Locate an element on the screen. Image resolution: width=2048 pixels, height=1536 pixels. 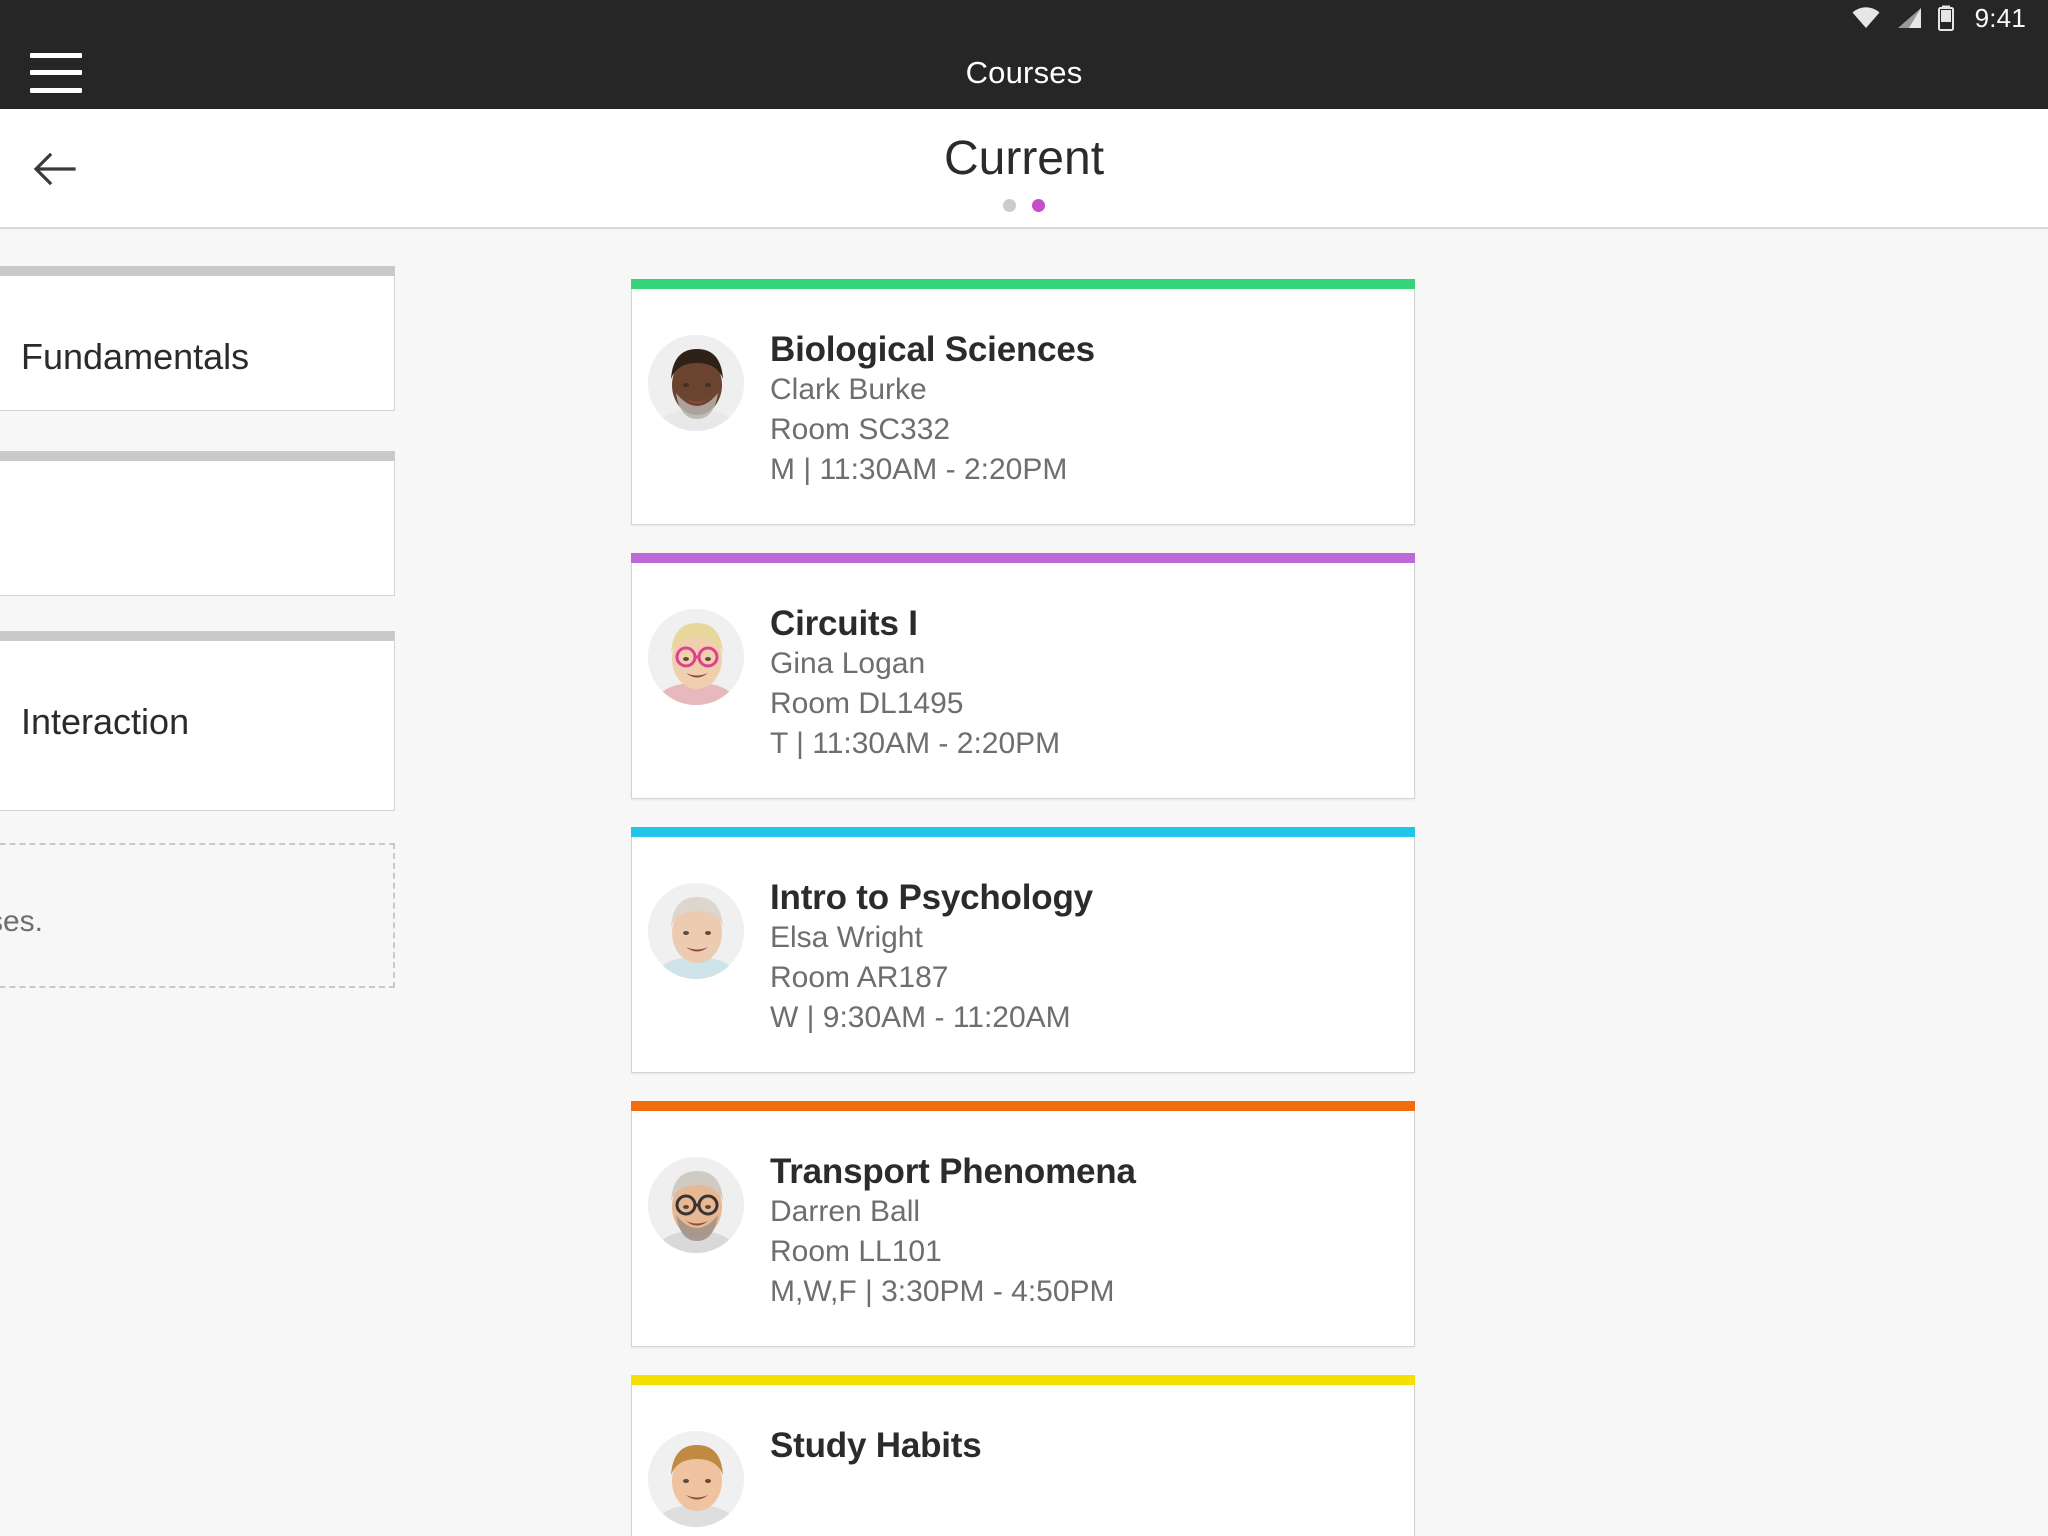
course-details: Study Habits is located at coordinates (886, 1445).